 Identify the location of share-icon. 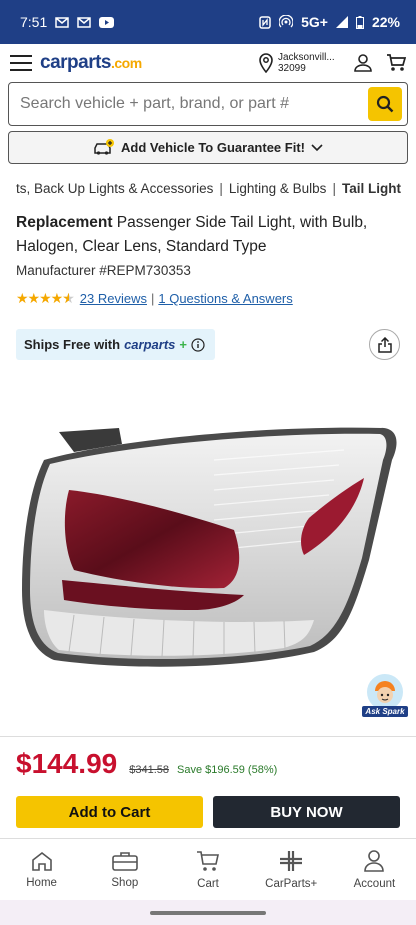
(384, 344).